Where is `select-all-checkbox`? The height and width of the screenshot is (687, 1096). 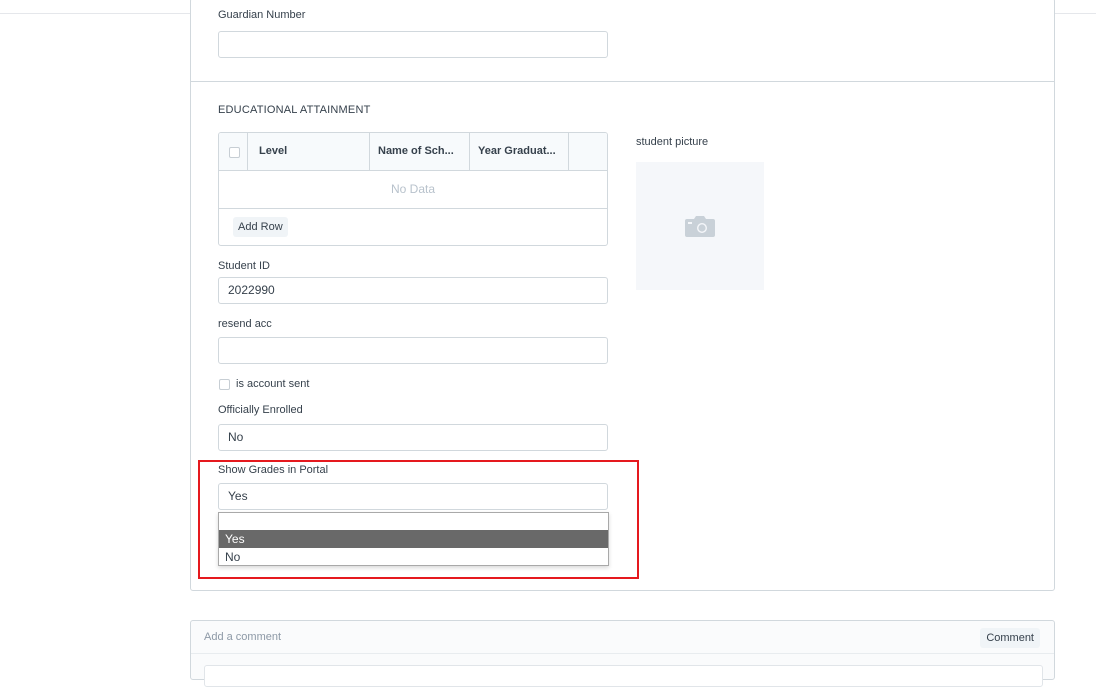 select-all-checkbox is located at coordinates (234, 152).